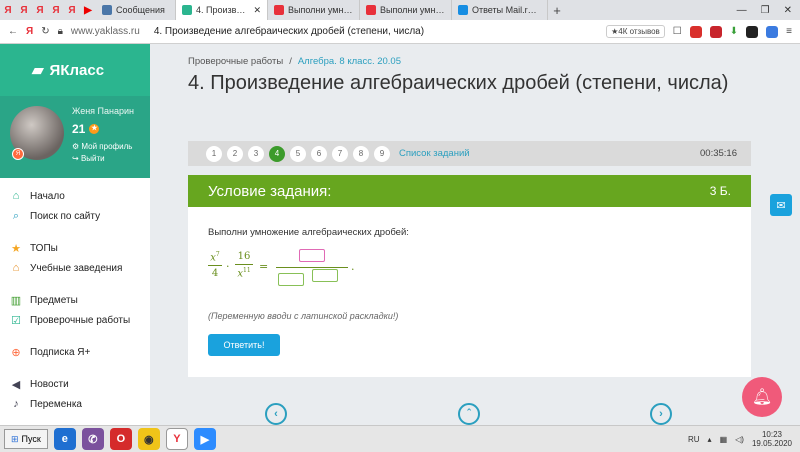 The height and width of the screenshot is (452, 800). I want to click on network-icon: ▦, so click(724, 439).